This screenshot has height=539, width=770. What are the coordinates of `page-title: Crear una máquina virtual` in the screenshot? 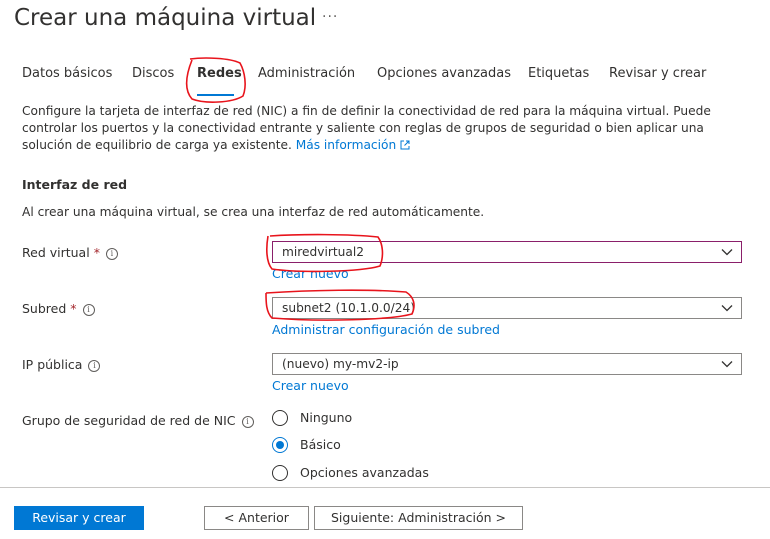 It's located at (165, 18).